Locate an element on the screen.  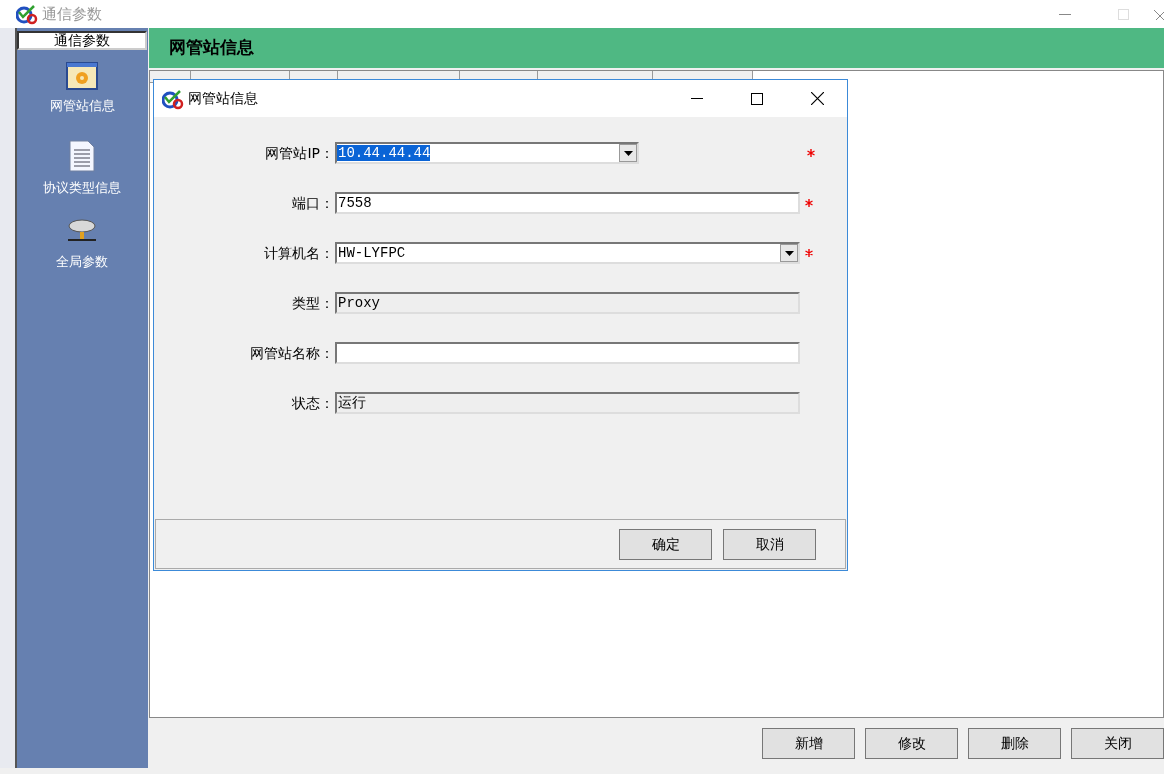
input-field: Proxy is located at coordinates (567, 303).